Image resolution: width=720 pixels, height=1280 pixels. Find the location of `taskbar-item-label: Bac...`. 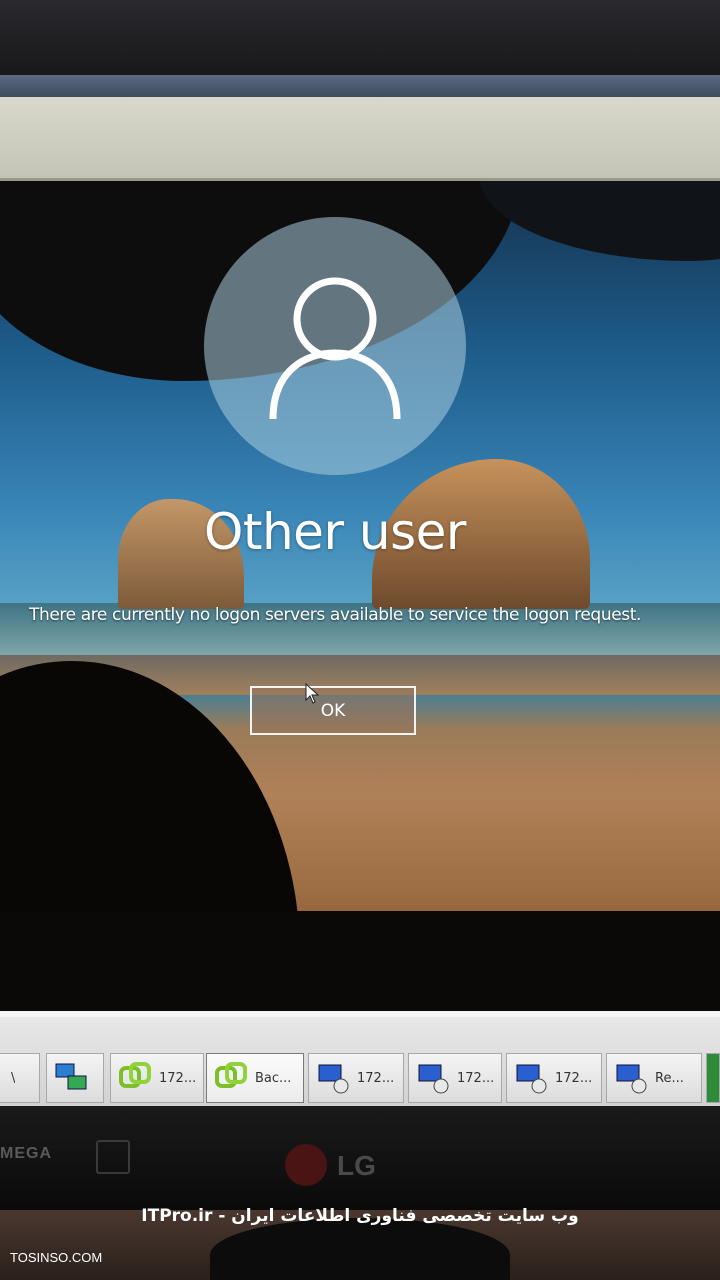

taskbar-item-label: Bac... is located at coordinates (273, 1078).